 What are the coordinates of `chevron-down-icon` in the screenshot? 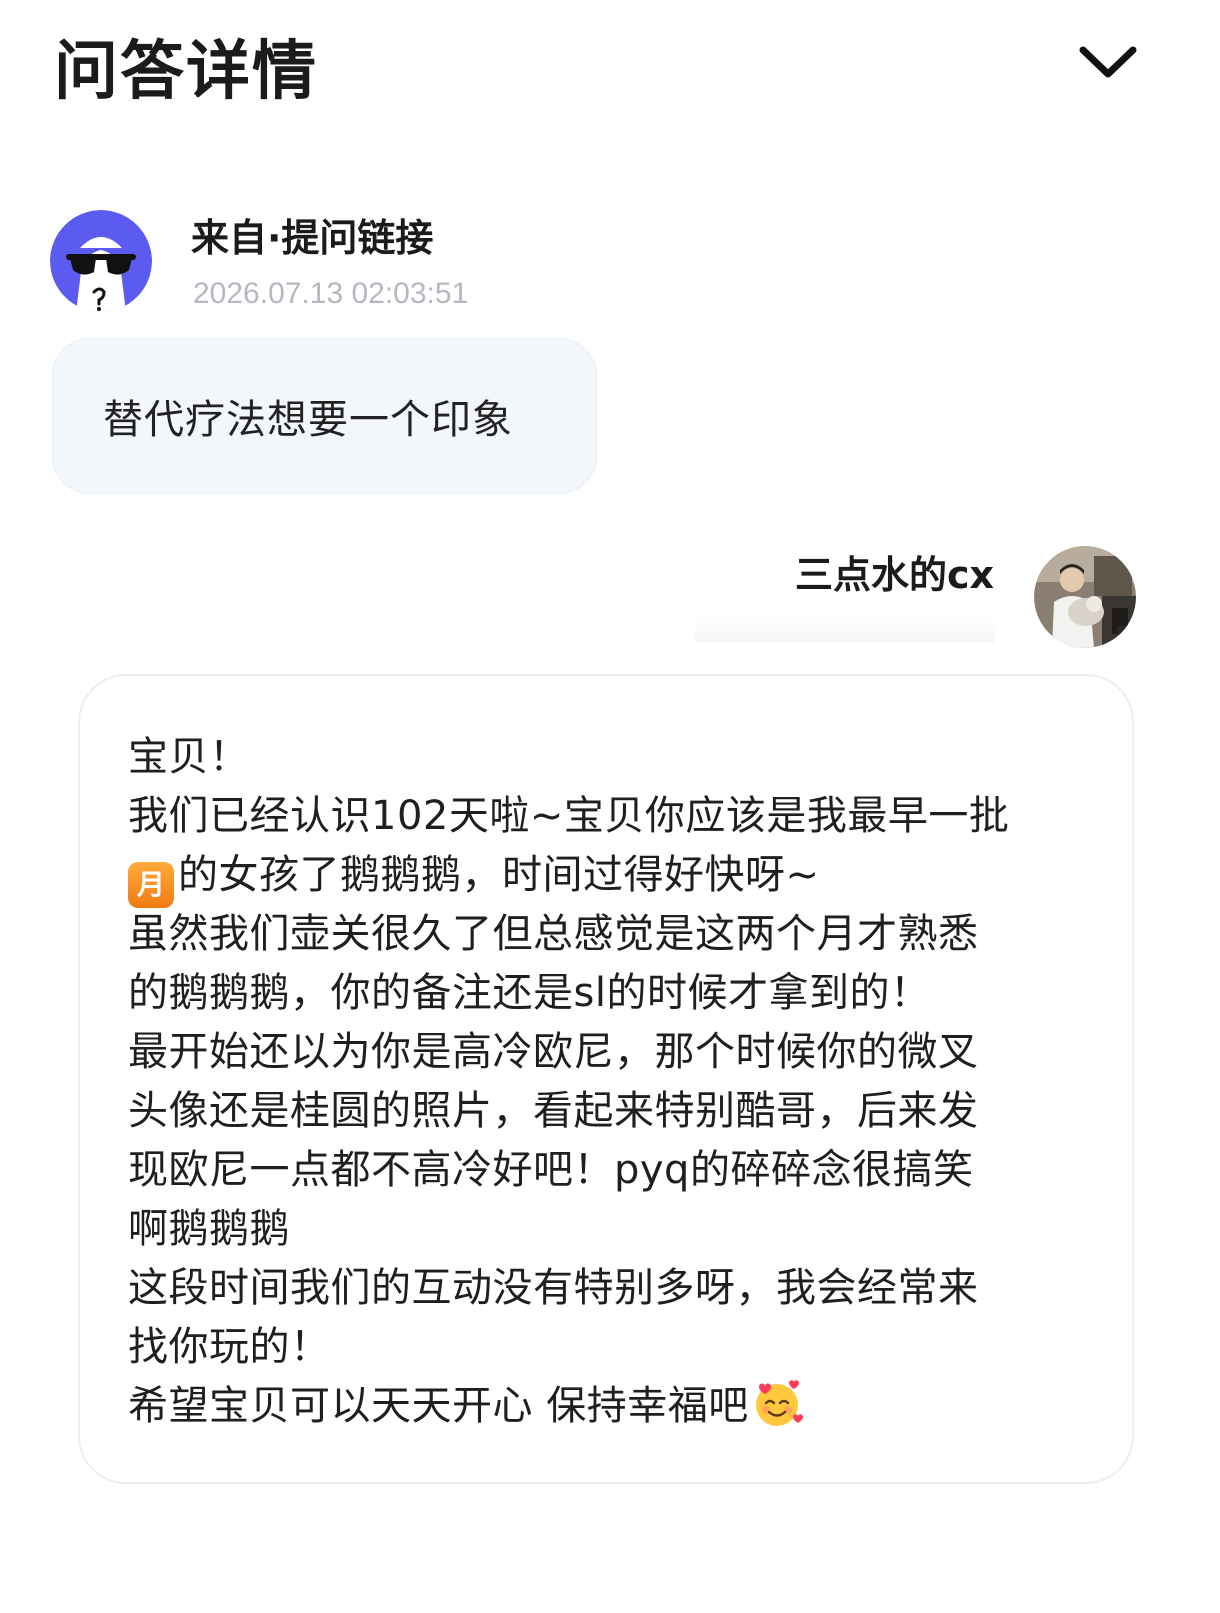 It's located at (1108, 62).